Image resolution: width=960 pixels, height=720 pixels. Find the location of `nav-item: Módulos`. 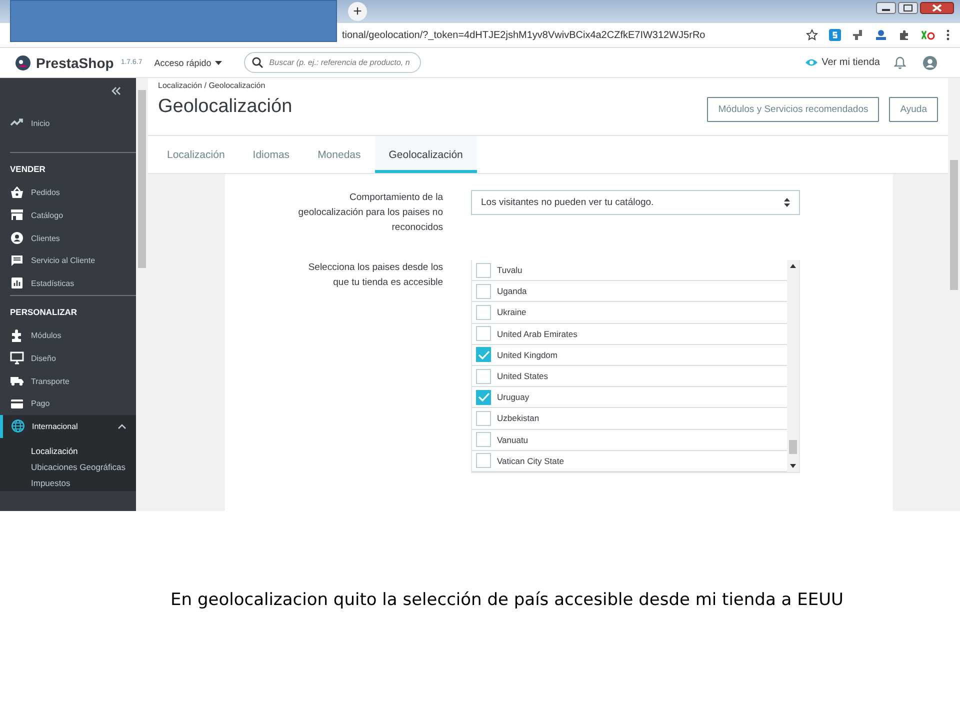

nav-item: Módulos is located at coordinates (68, 336).